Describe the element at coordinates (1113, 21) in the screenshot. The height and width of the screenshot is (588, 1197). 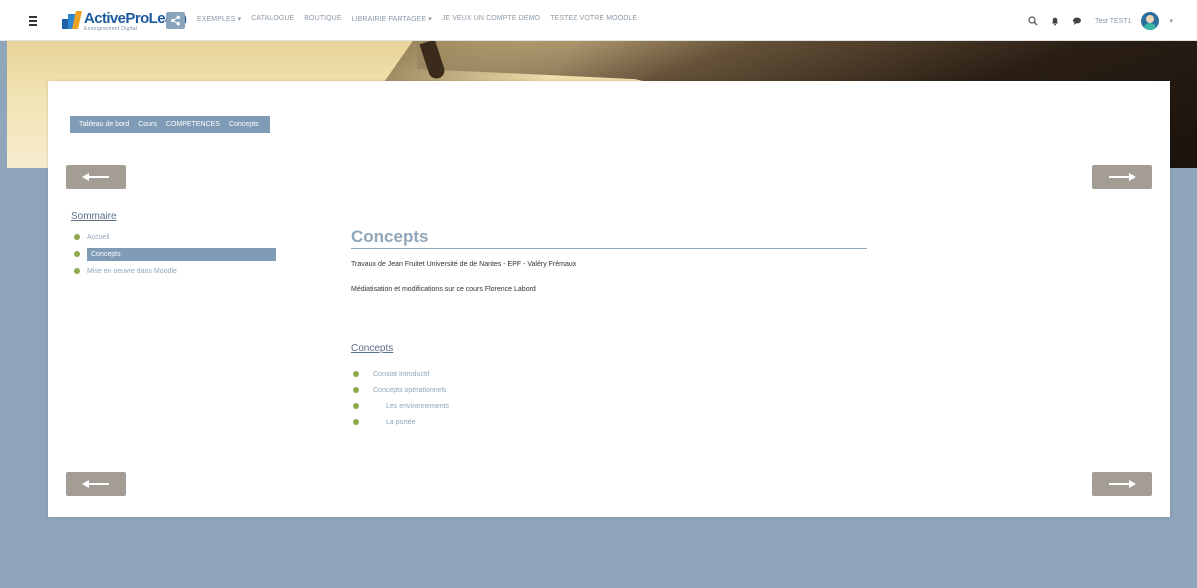
I see `user-name: Test TEST1` at that location.